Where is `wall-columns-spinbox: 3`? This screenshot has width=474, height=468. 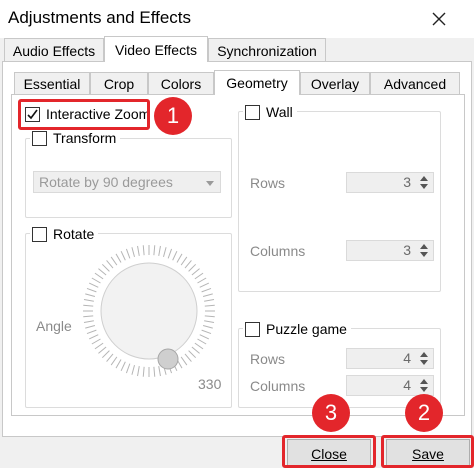
wall-columns-spinbox: 3 is located at coordinates (390, 250).